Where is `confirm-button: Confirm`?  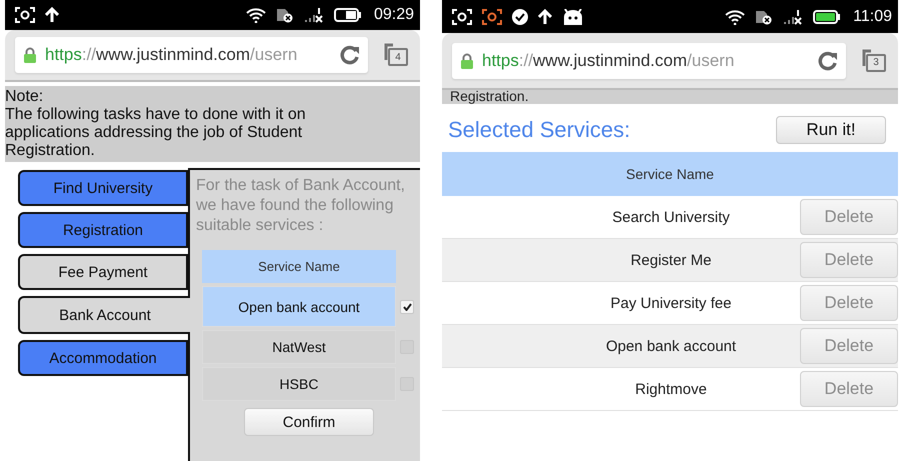 confirm-button: Confirm is located at coordinates (309, 422).